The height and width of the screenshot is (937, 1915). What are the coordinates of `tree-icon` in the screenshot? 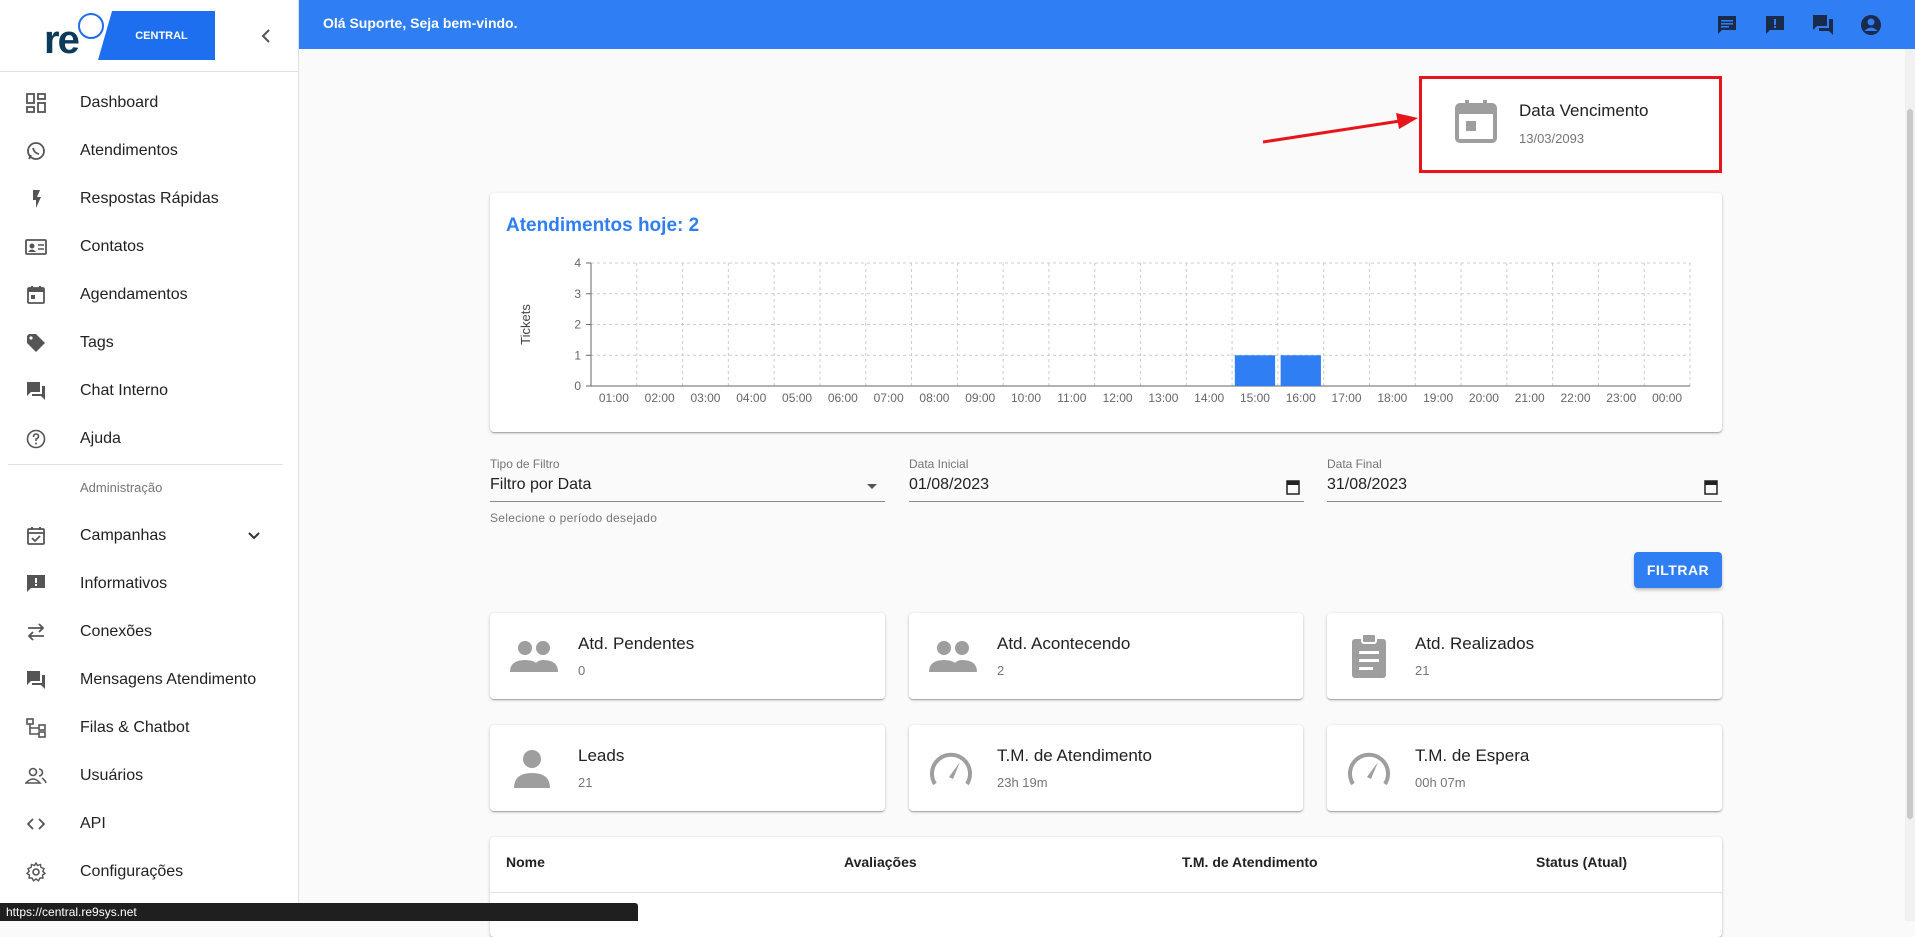 It's located at (36, 728).